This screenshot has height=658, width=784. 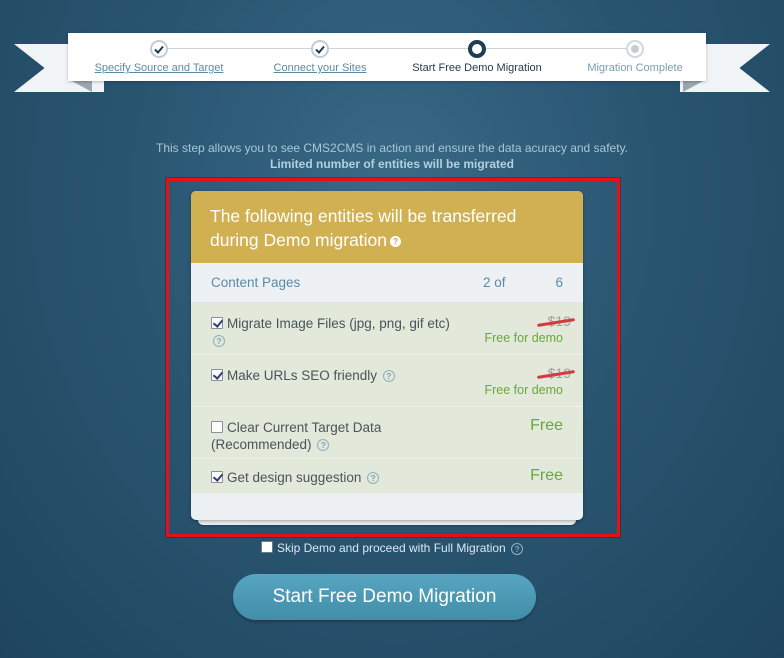 What do you see at coordinates (635, 49) in the screenshot?
I see `pending-step-icon` at bounding box center [635, 49].